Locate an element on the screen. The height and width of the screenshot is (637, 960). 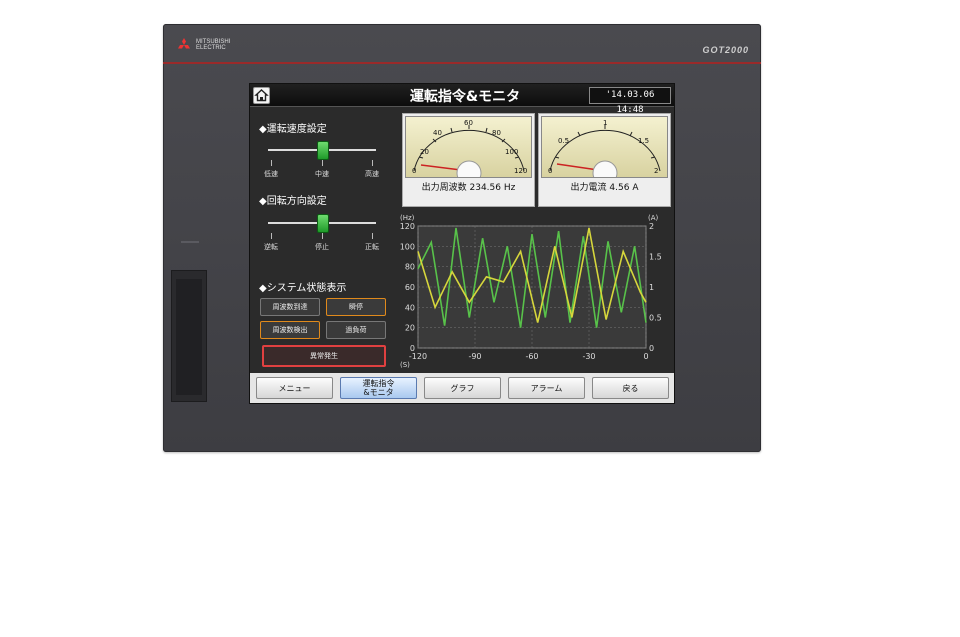
x-tick-label: -30 is located at coordinates (588, 356).